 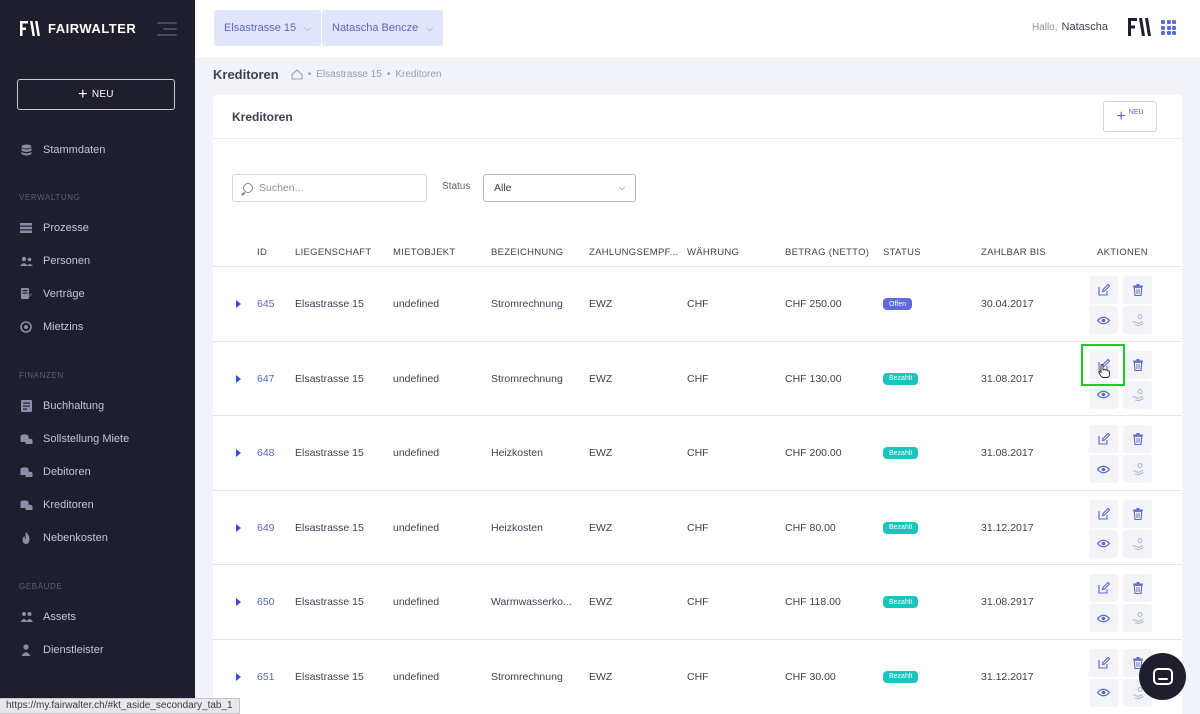 What do you see at coordinates (418, 74) in the screenshot?
I see `breadcrumb-item-kreditoren: Kreditoren` at bounding box center [418, 74].